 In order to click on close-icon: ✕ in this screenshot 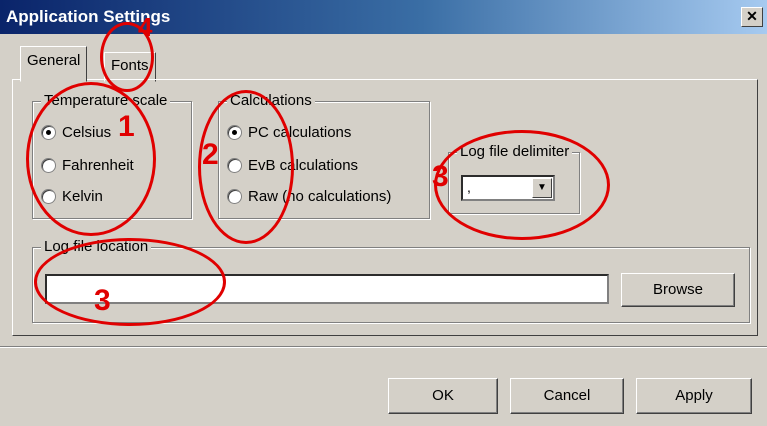, I will do `click(752, 16)`.